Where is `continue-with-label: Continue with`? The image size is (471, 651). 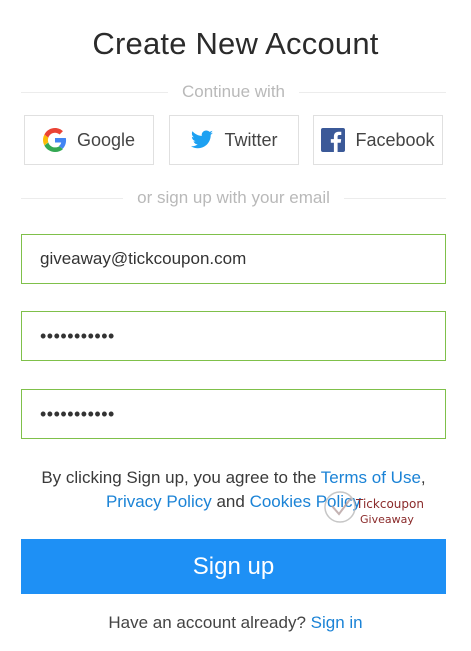 continue-with-label: Continue with is located at coordinates (234, 91).